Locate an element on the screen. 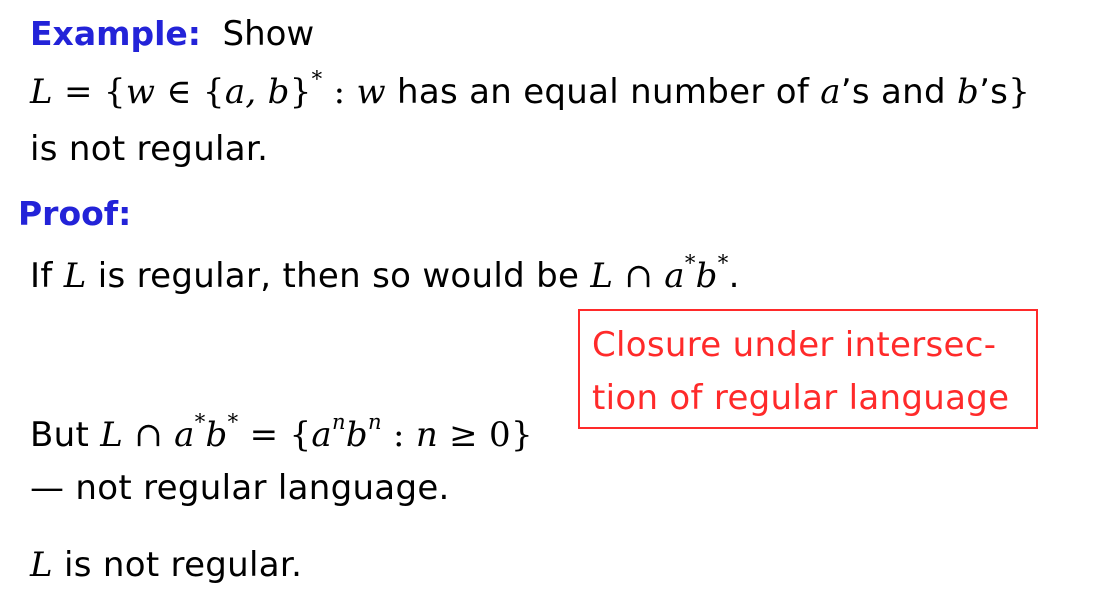  callout-line-1: Closure under intersec- is located at coordinates (794, 345).